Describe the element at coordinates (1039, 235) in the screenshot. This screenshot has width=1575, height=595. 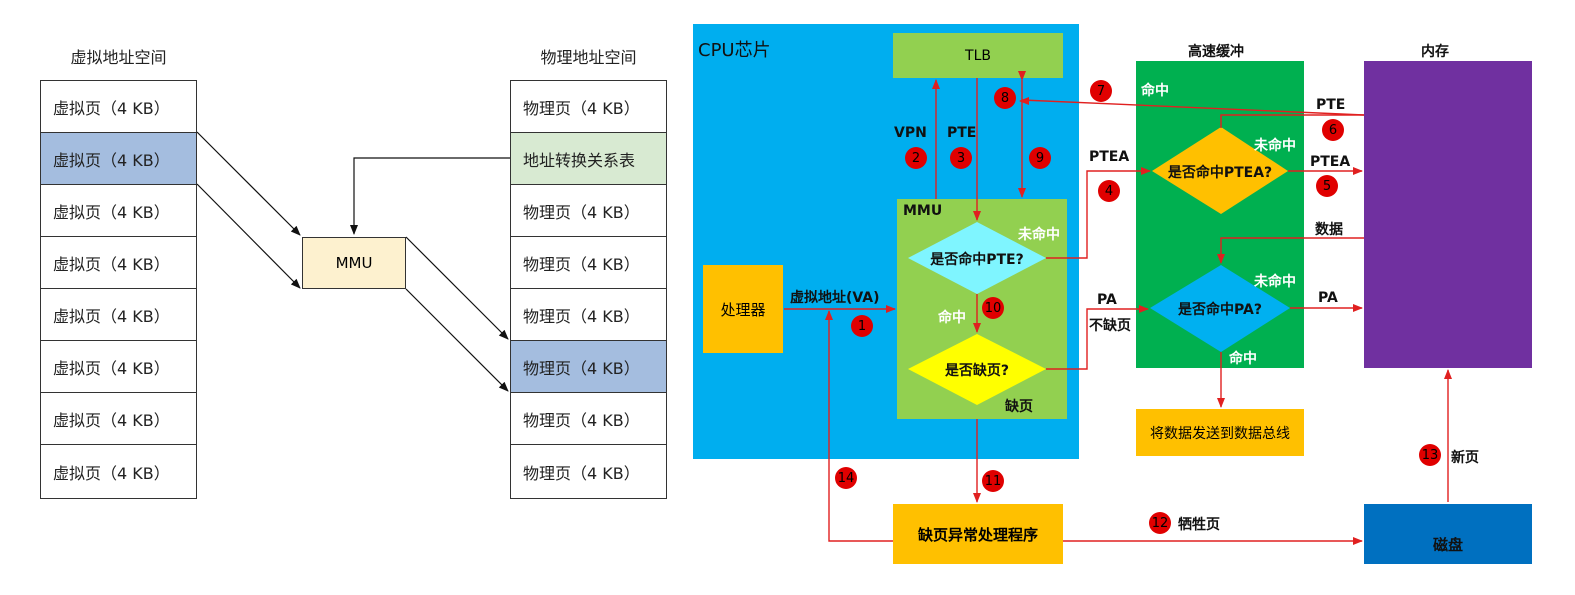
I see `miss-label-pte: 未命中` at that location.